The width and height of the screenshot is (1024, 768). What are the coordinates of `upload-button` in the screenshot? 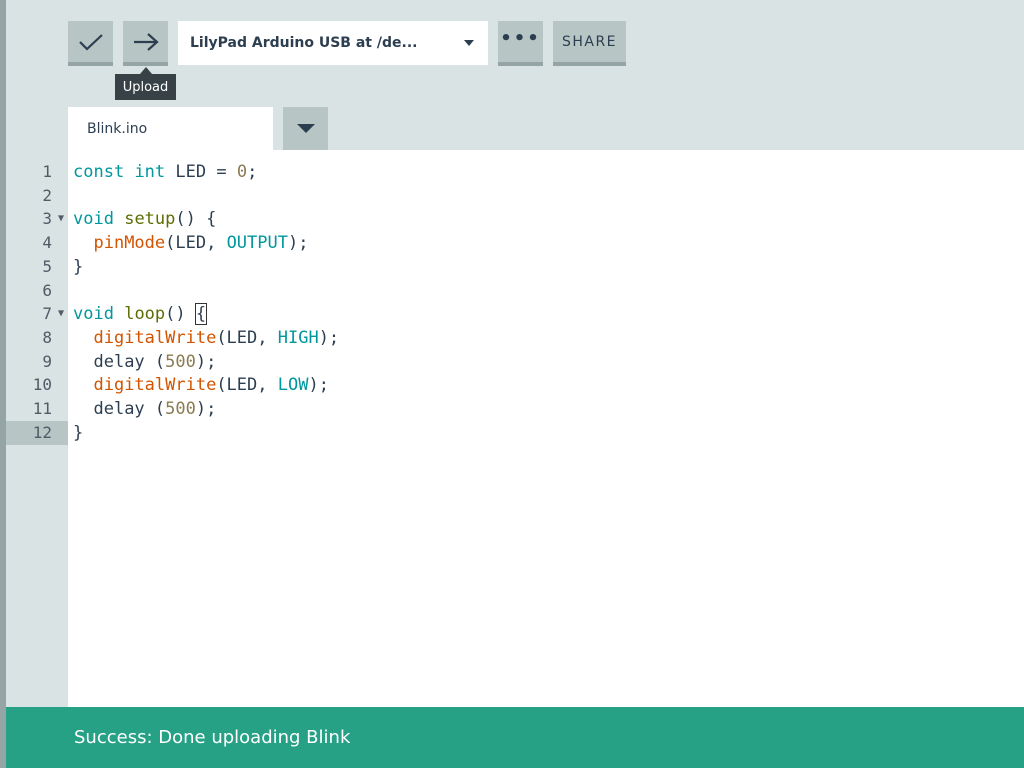 It's located at (145, 43).